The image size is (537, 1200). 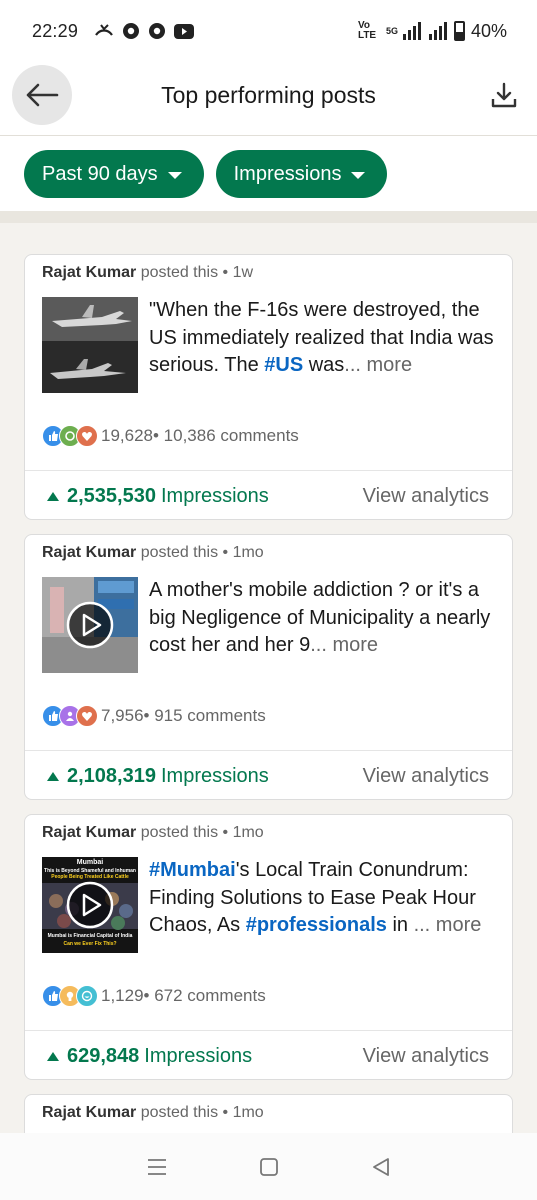 I want to click on back-nav-icon, so click(x=381, y=1167).